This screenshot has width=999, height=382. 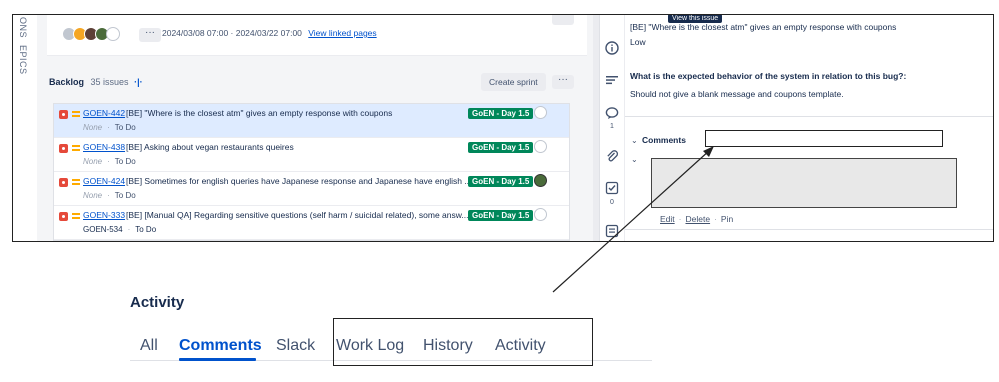 What do you see at coordinates (463, 342) in the screenshot?
I see `highlight-box` at bounding box center [463, 342].